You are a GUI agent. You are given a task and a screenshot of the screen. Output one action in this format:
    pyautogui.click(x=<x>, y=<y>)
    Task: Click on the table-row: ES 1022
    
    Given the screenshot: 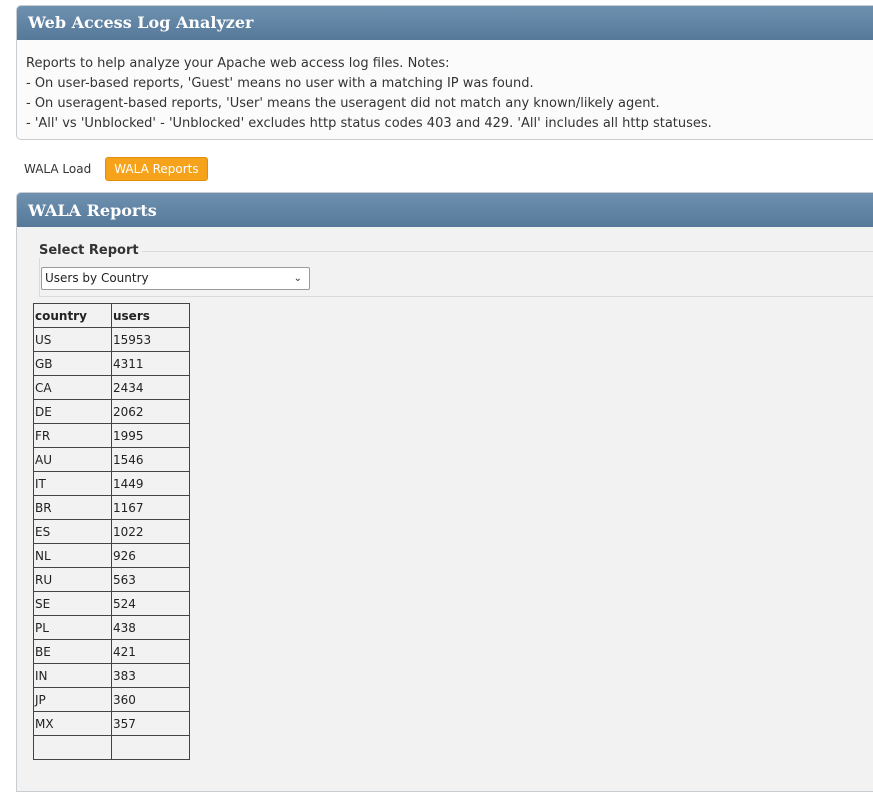 What is the action you would take?
    pyautogui.click(x=111, y=531)
    